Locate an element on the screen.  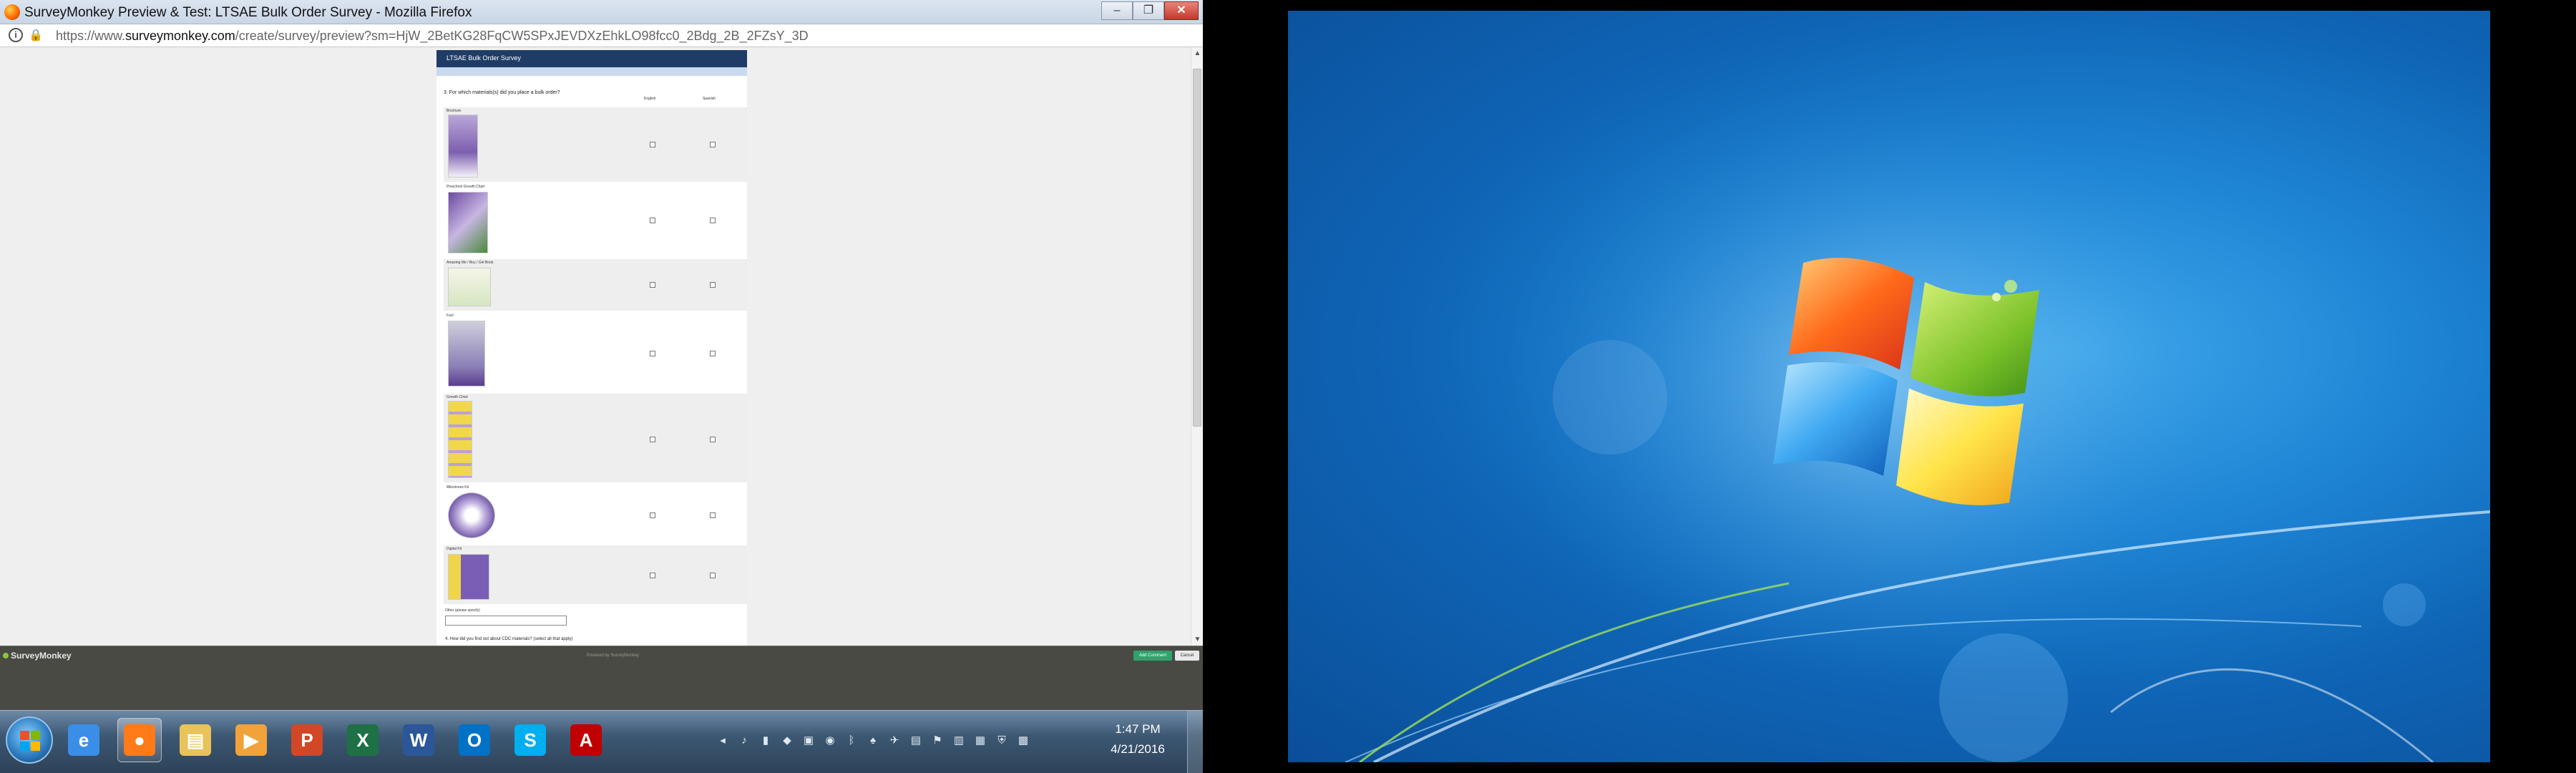
clock-time: 1:47 PM is located at coordinates (1138, 729).